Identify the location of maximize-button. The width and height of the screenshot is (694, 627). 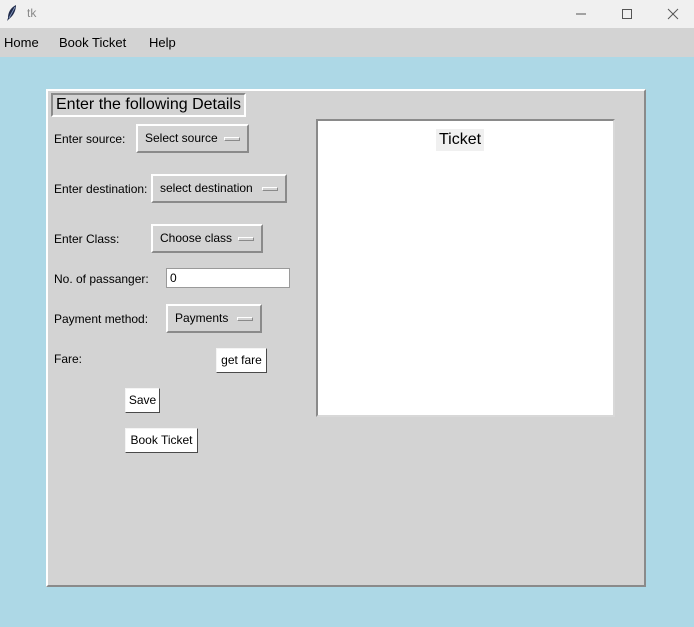
(627, 14).